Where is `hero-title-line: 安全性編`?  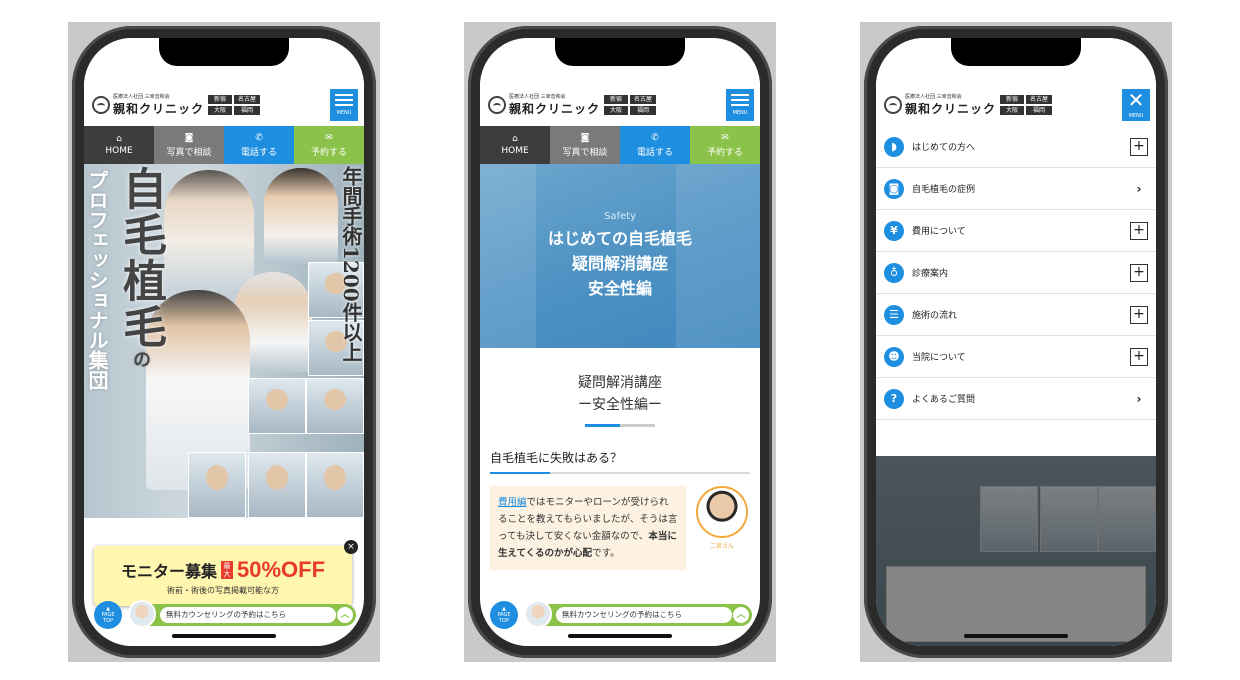 hero-title-line: 安全性編 is located at coordinates (619, 288).